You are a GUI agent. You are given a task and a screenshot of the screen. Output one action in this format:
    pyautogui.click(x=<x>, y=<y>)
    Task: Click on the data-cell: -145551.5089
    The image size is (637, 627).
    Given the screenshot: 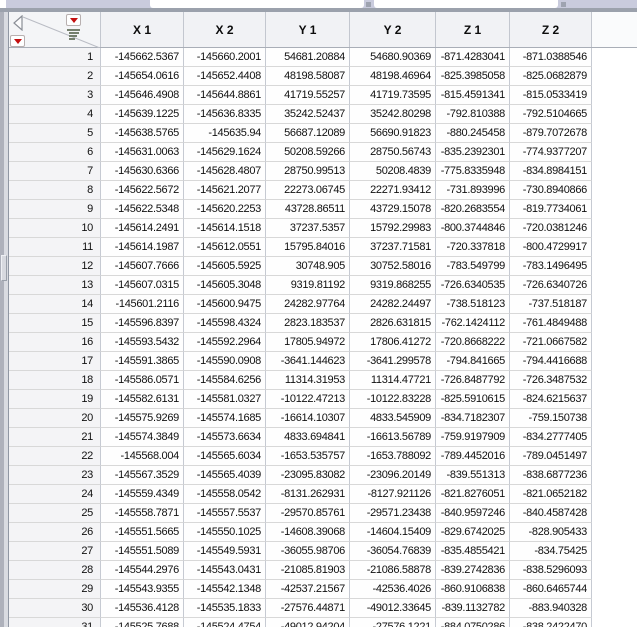 What is the action you would take?
    pyautogui.click(x=142, y=551)
    